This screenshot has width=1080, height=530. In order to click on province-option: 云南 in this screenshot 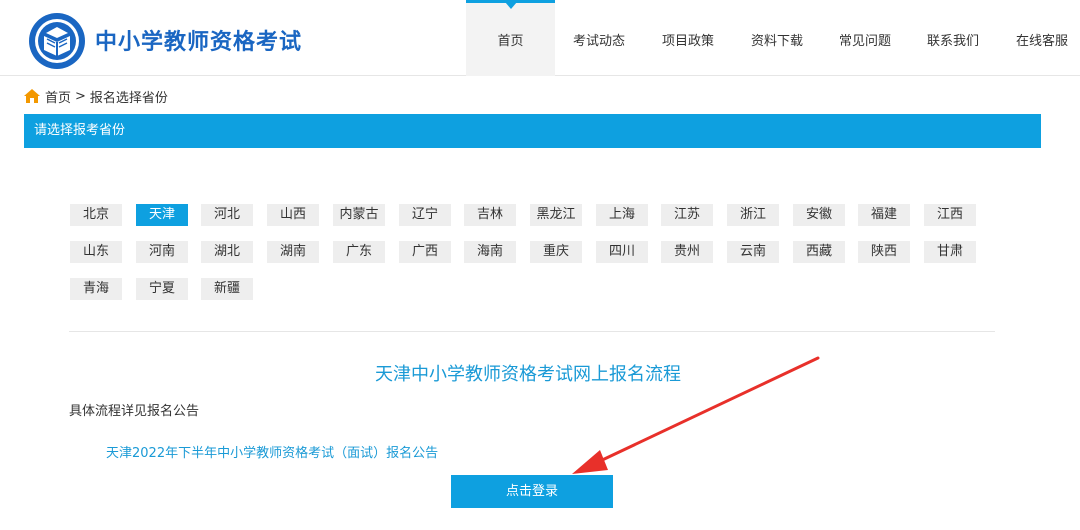, I will do `click(753, 252)`.